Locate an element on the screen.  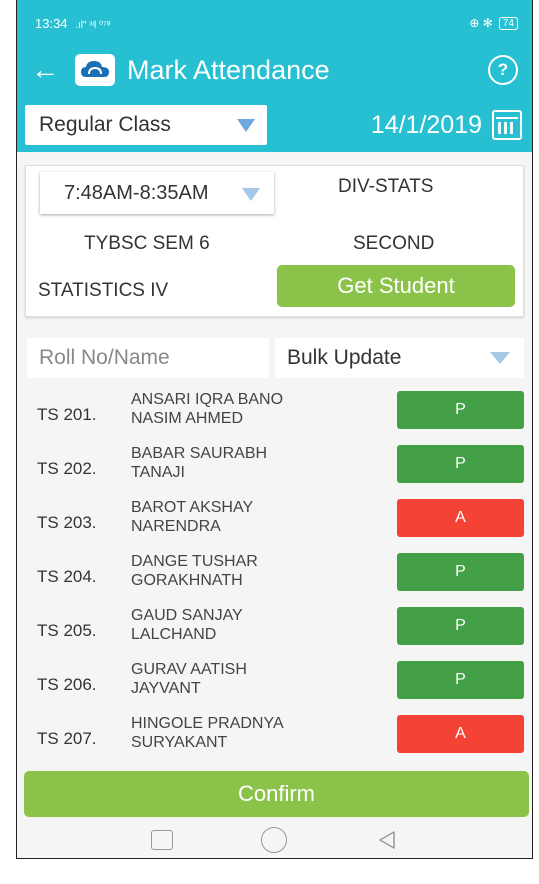
roll-number: TS 203. is located at coordinates (67, 522).